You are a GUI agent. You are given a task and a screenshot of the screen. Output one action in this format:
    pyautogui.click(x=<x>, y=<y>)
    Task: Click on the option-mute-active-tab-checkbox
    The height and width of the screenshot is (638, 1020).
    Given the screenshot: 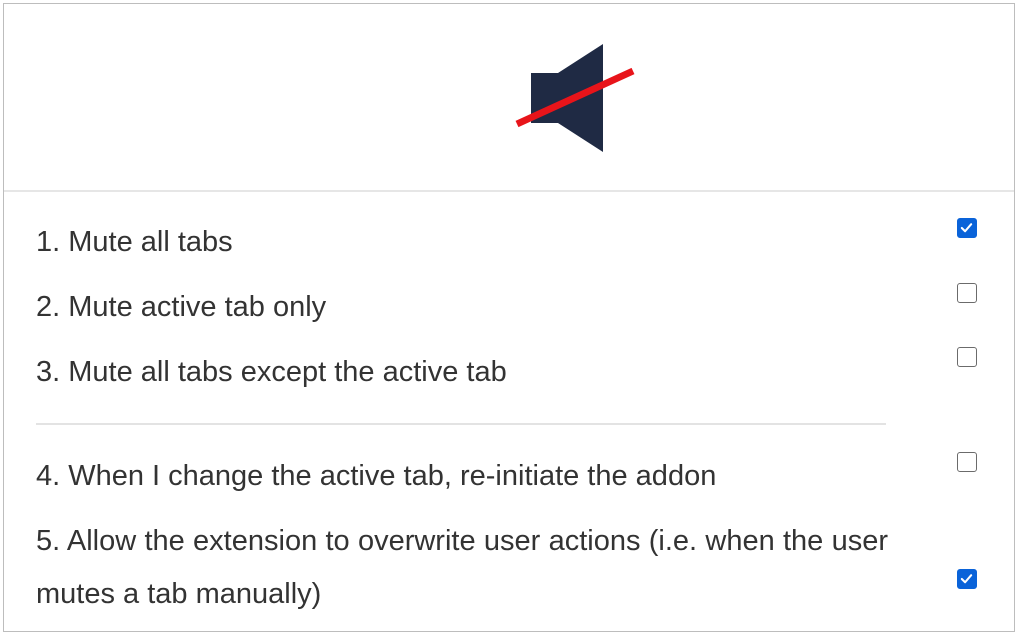 What is the action you would take?
    pyautogui.click(x=967, y=293)
    